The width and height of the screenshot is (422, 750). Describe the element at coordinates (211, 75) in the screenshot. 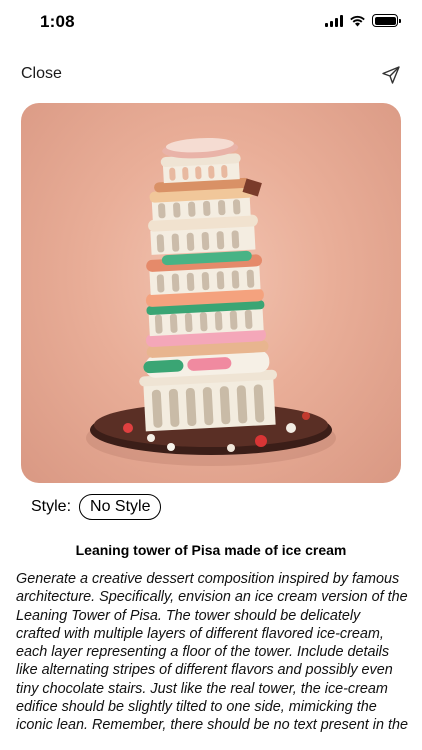

I see `nav-bar: Close` at that location.